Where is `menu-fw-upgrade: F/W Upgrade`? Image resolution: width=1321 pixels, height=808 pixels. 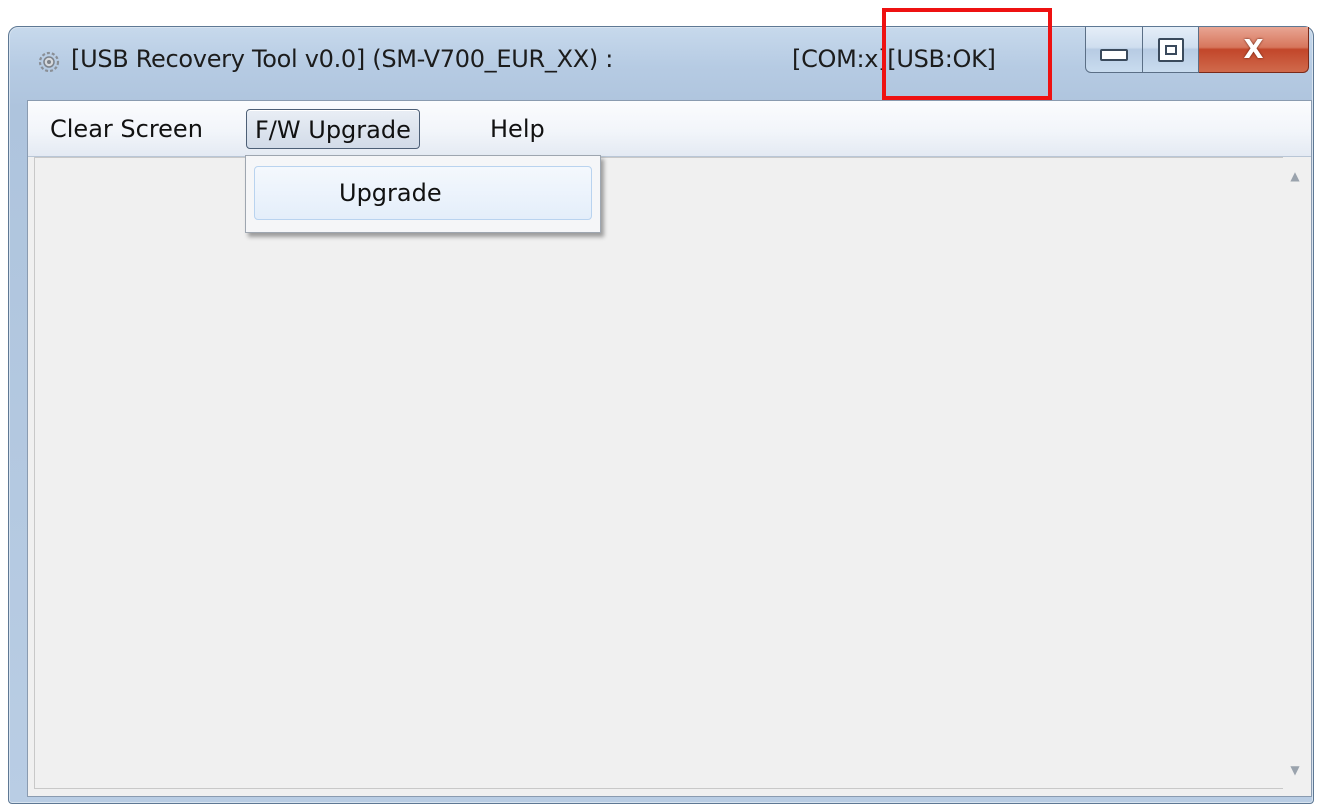
menu-fw-upgrade: F/W Upgrade is located at coordinates (333, 129).